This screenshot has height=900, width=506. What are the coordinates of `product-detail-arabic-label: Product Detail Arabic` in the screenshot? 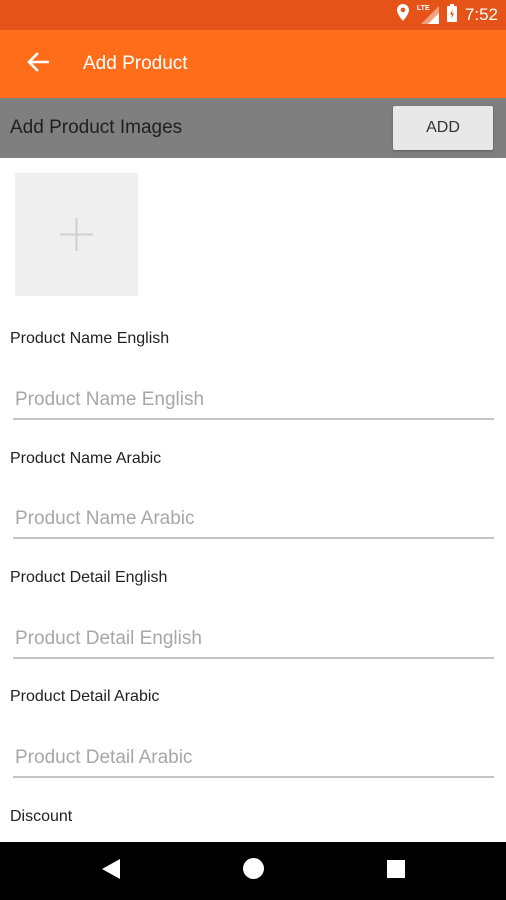 It's located at (85, 696).